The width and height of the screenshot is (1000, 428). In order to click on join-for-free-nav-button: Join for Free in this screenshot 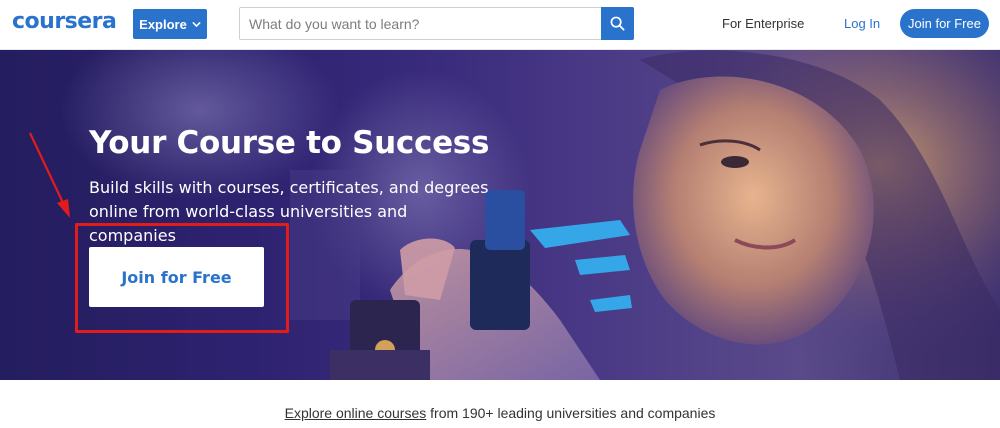, I will do `click(944, 23)`.